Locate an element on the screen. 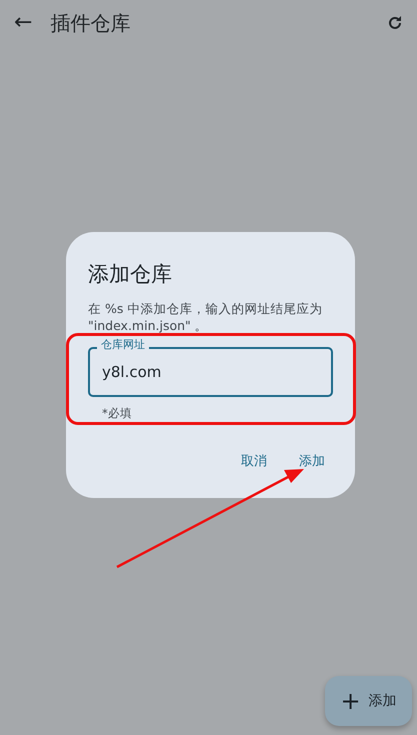  add-fab: + 添加 is located at coordinates (368, 701).